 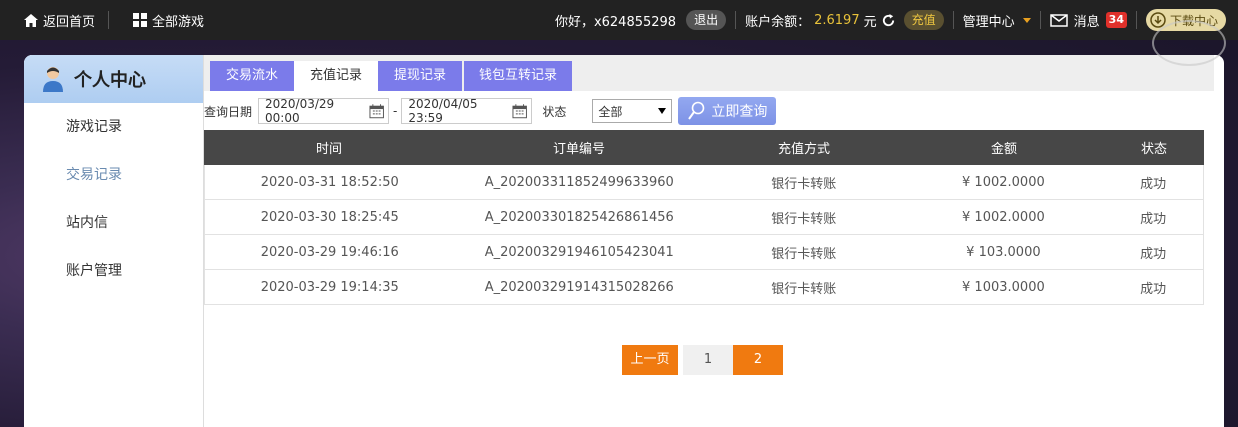 I want to click on pagination: 上一页 1 2, so click(x=702, y=360).